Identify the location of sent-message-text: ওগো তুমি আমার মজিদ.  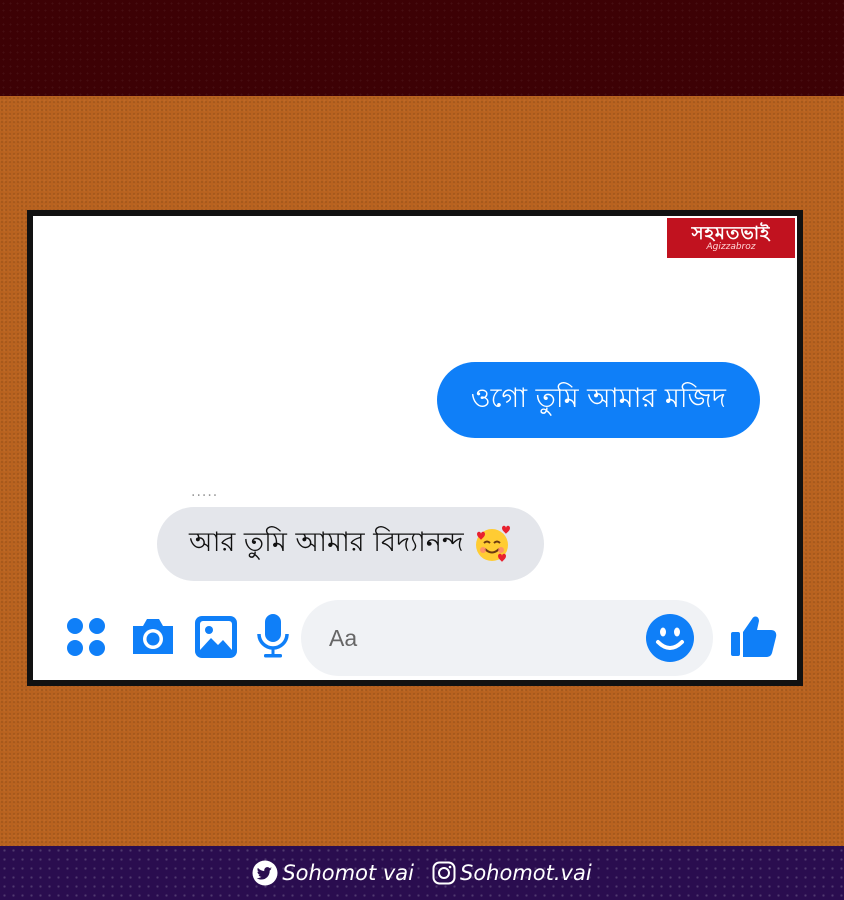
(598, 398).